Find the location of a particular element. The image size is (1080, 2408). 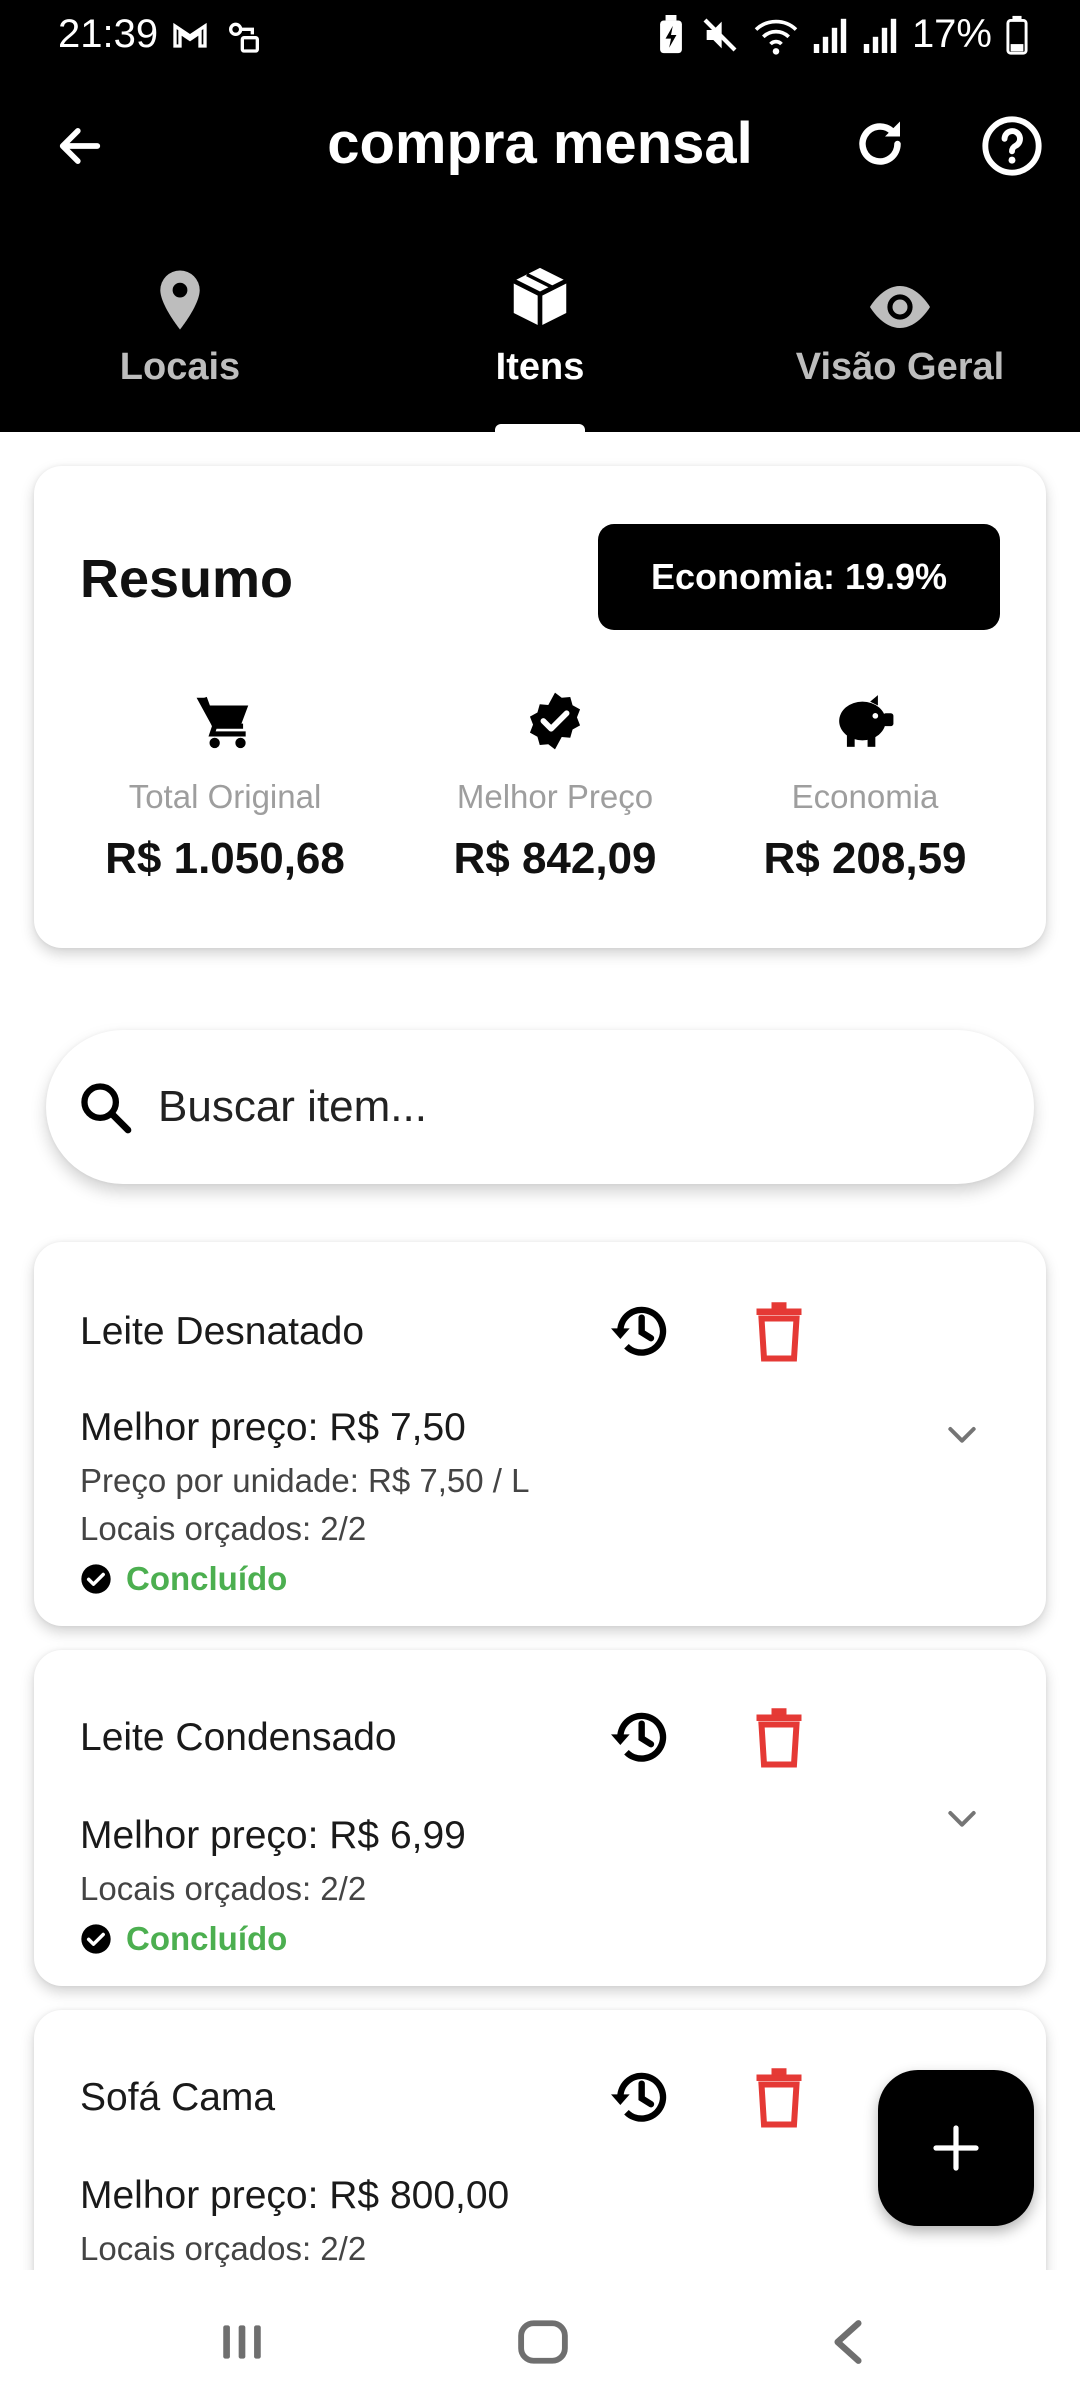

add-item-button is located at coordinates (956, 2148).